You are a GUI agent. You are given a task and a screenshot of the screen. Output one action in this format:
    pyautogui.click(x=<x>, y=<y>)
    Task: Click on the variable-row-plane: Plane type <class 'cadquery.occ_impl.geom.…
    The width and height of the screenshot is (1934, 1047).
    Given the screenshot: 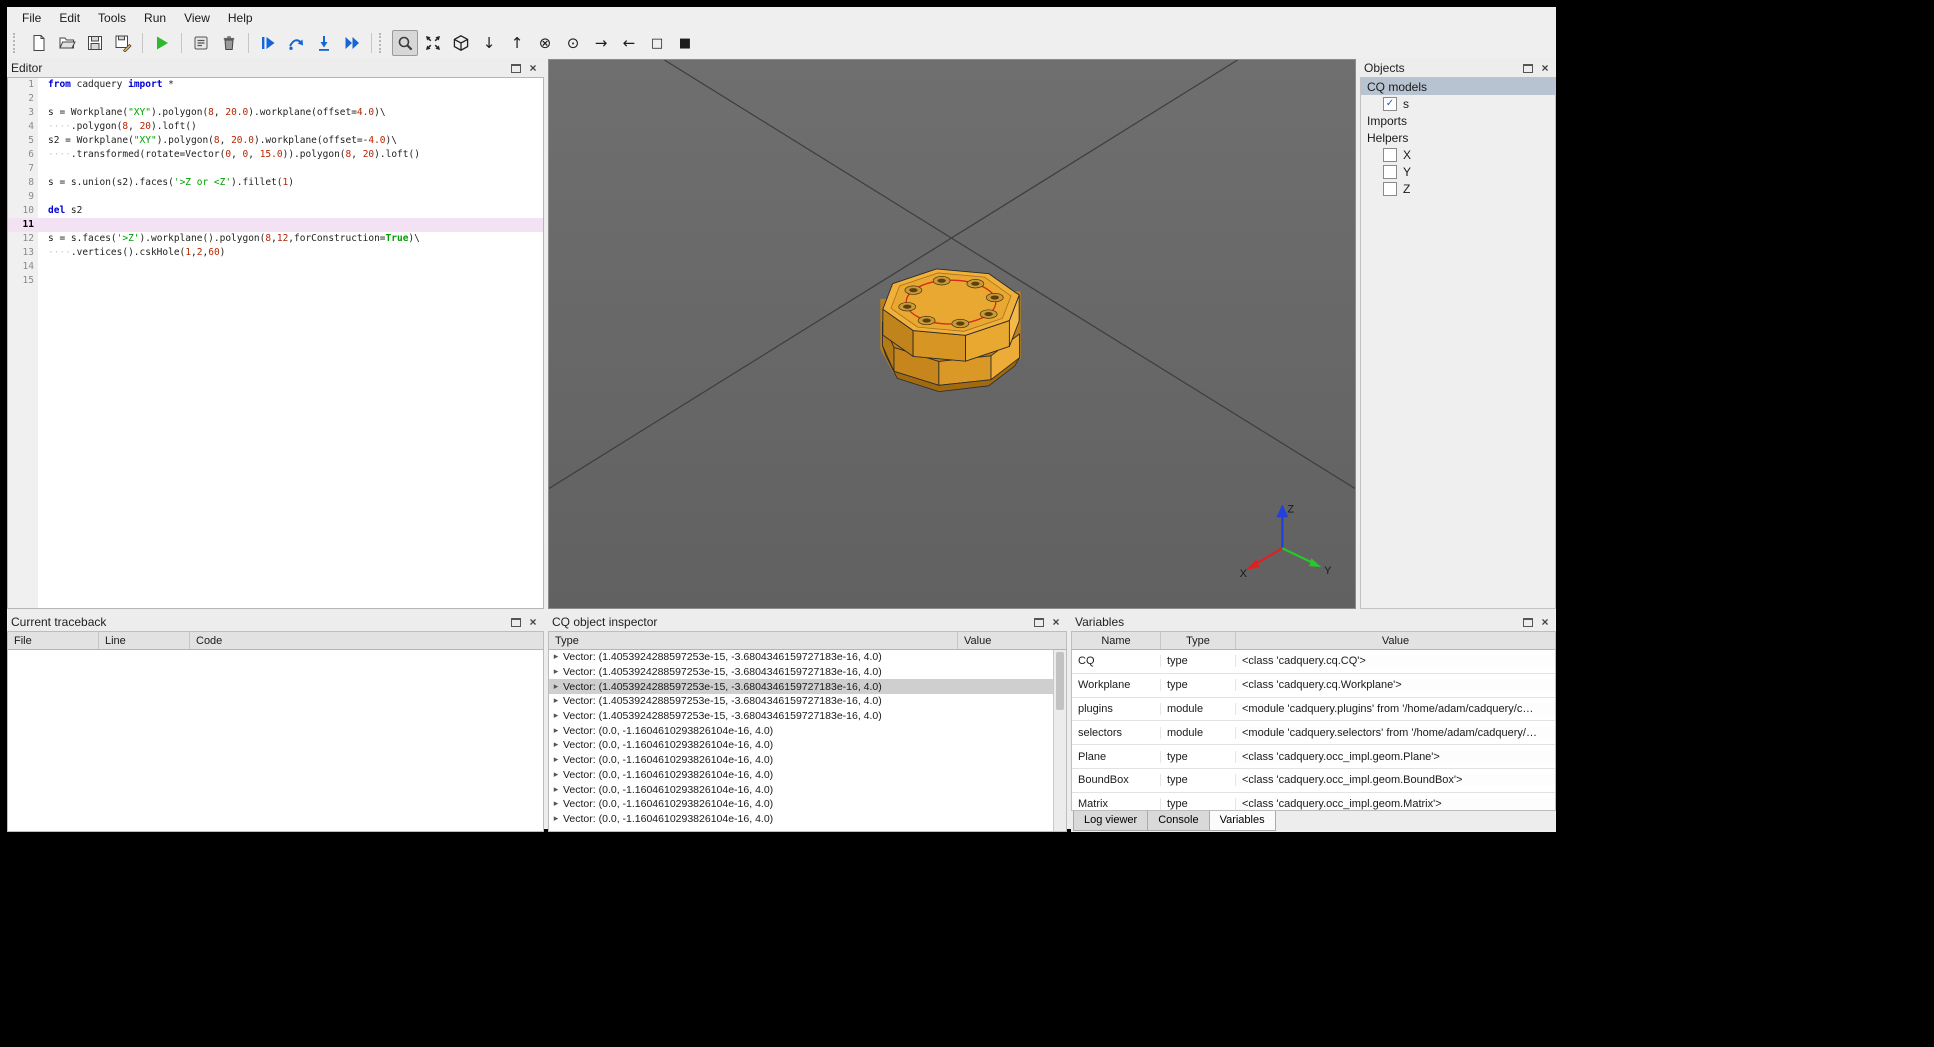 What is the action you would take?
    pyautogui.click(x=1313, y=757)
    